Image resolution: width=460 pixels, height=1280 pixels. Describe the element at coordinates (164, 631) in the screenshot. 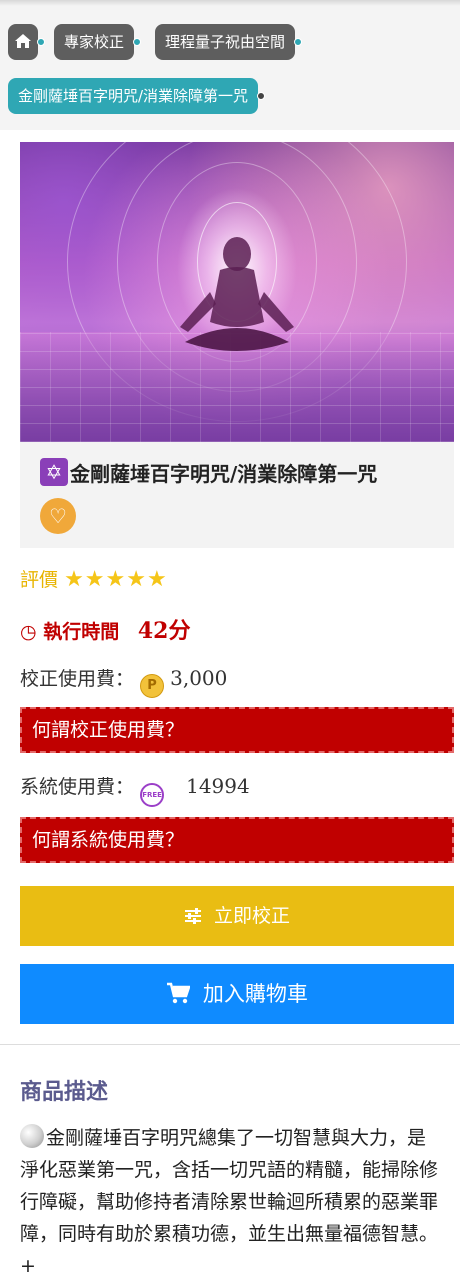

I see `execution-value: 42分` at that location.